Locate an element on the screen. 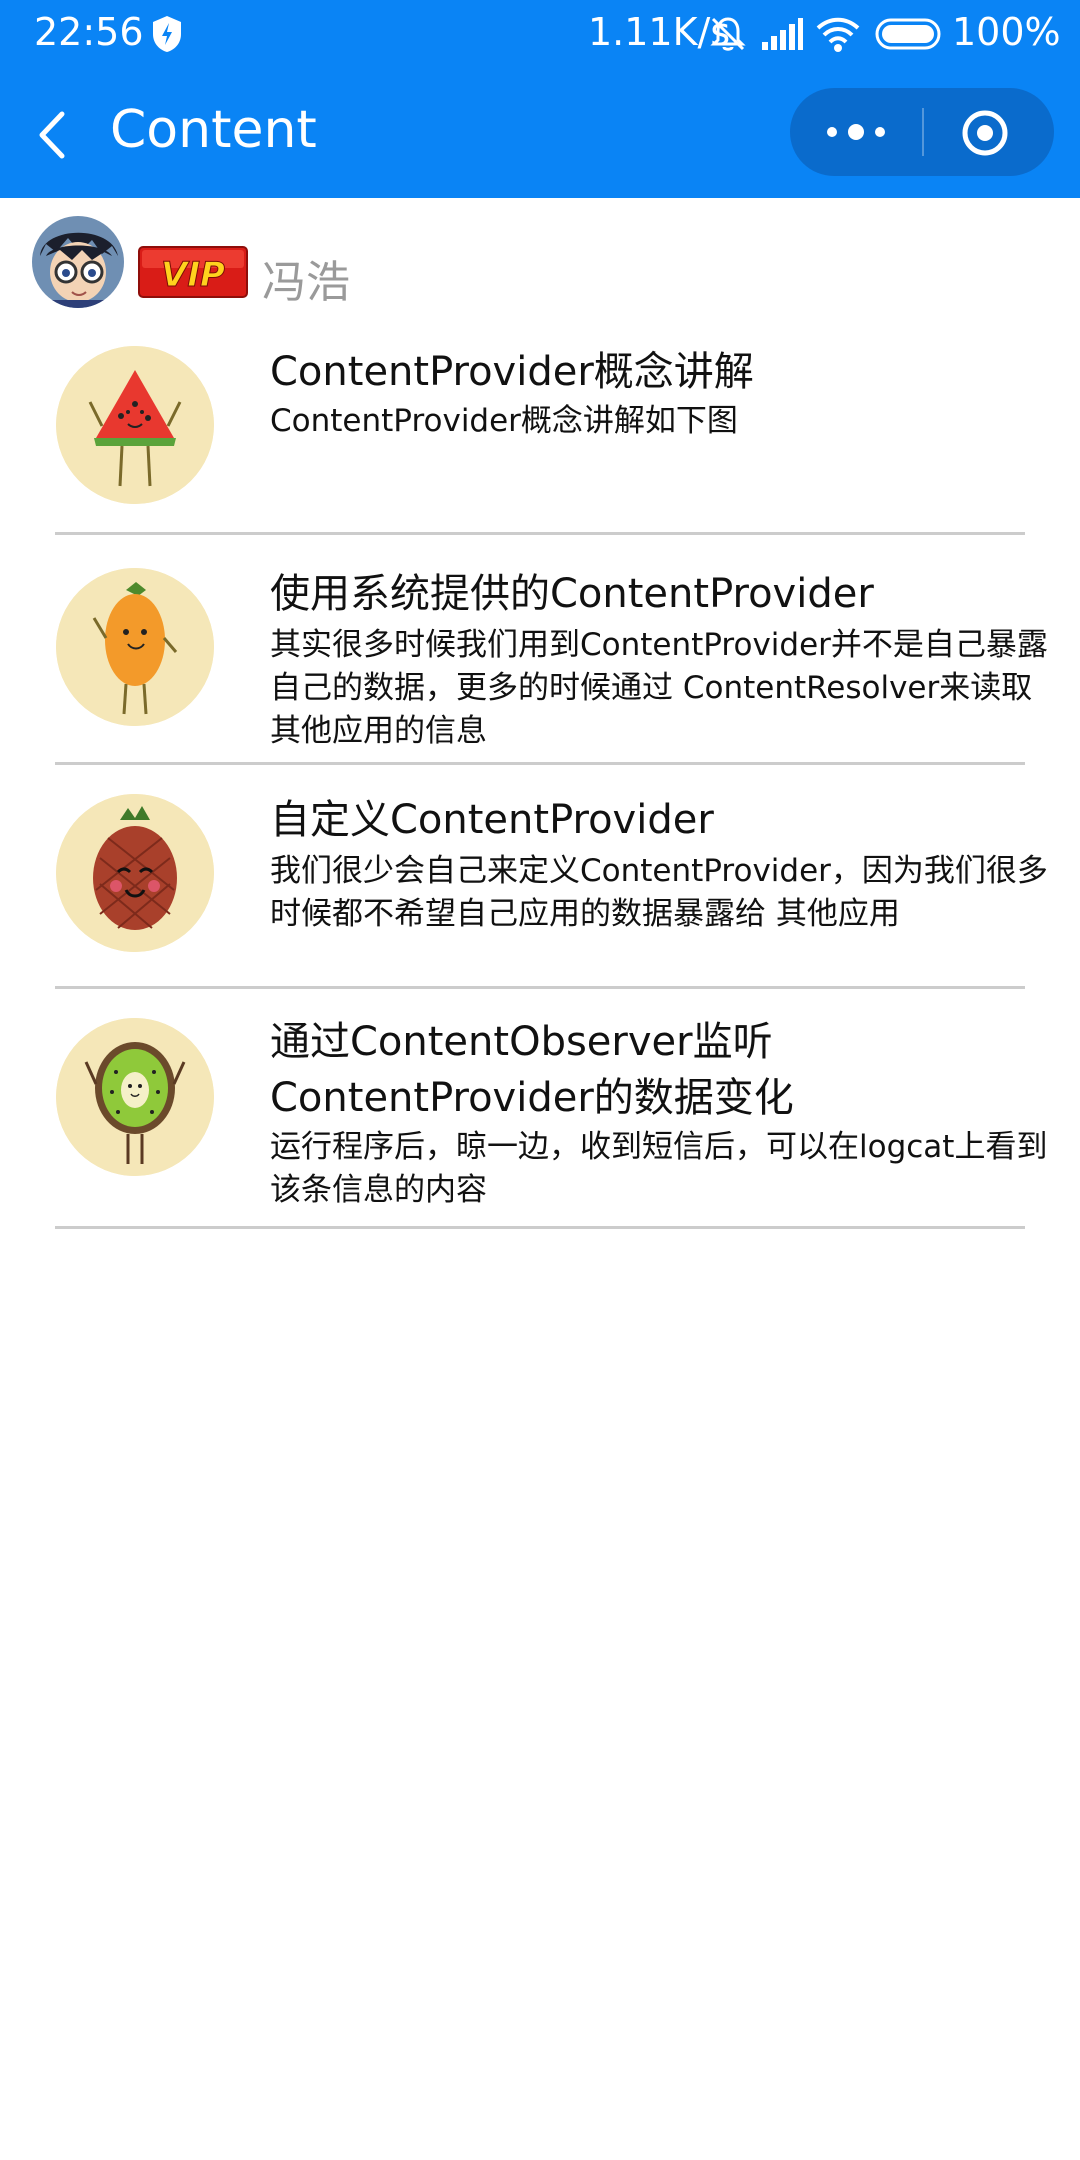  page-title: Content is located at coordinates (213, 130).